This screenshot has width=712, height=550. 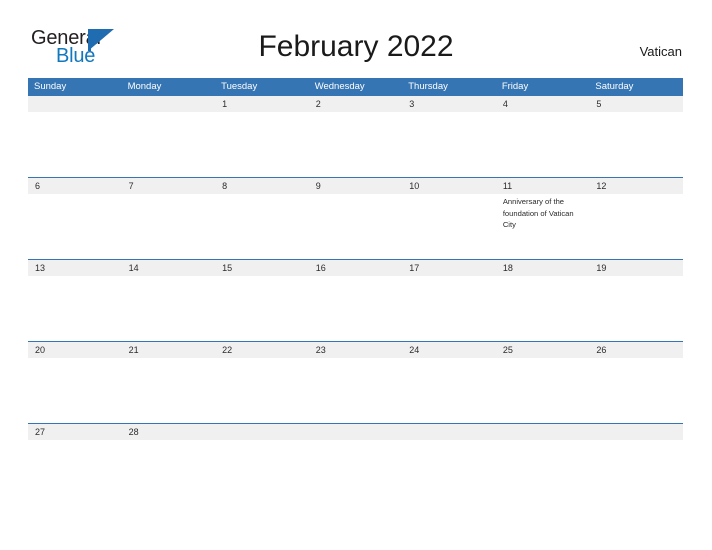 I want to click on day-number: 16, so click(x=356, y=268).